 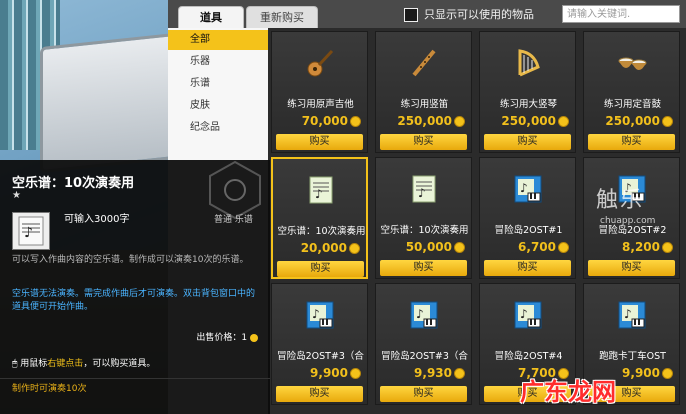 What do you see at coordinates (135, 388) in the screenshot?
I see `tooltip-footer: 制作时可演奏10次` at bounding box center [135, 388].